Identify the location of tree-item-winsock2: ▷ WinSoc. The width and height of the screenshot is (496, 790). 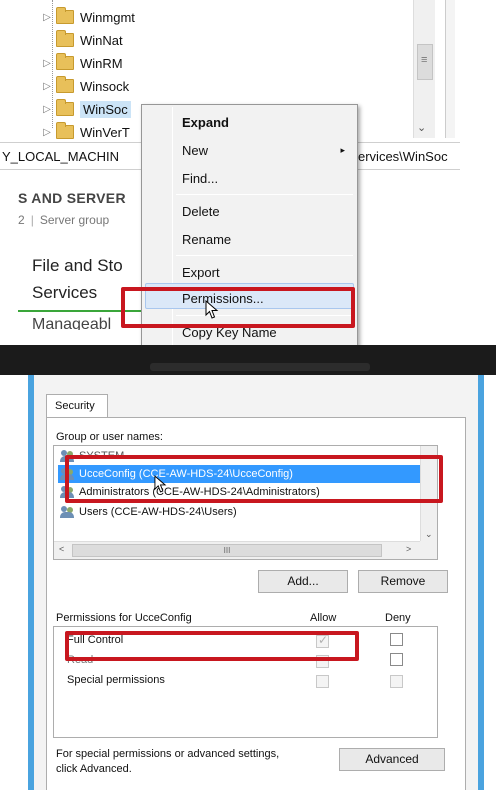
(85, 109).